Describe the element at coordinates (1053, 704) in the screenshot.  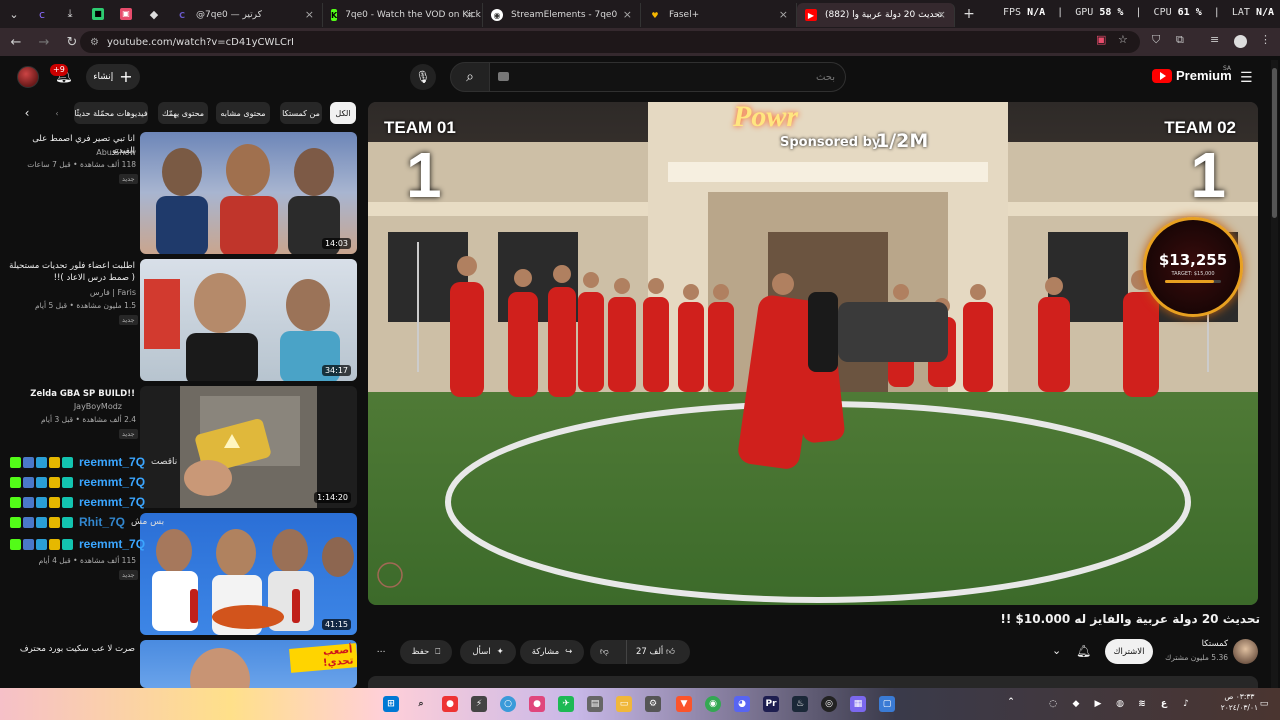
I see `tray-app-icon: ◌` at that location.